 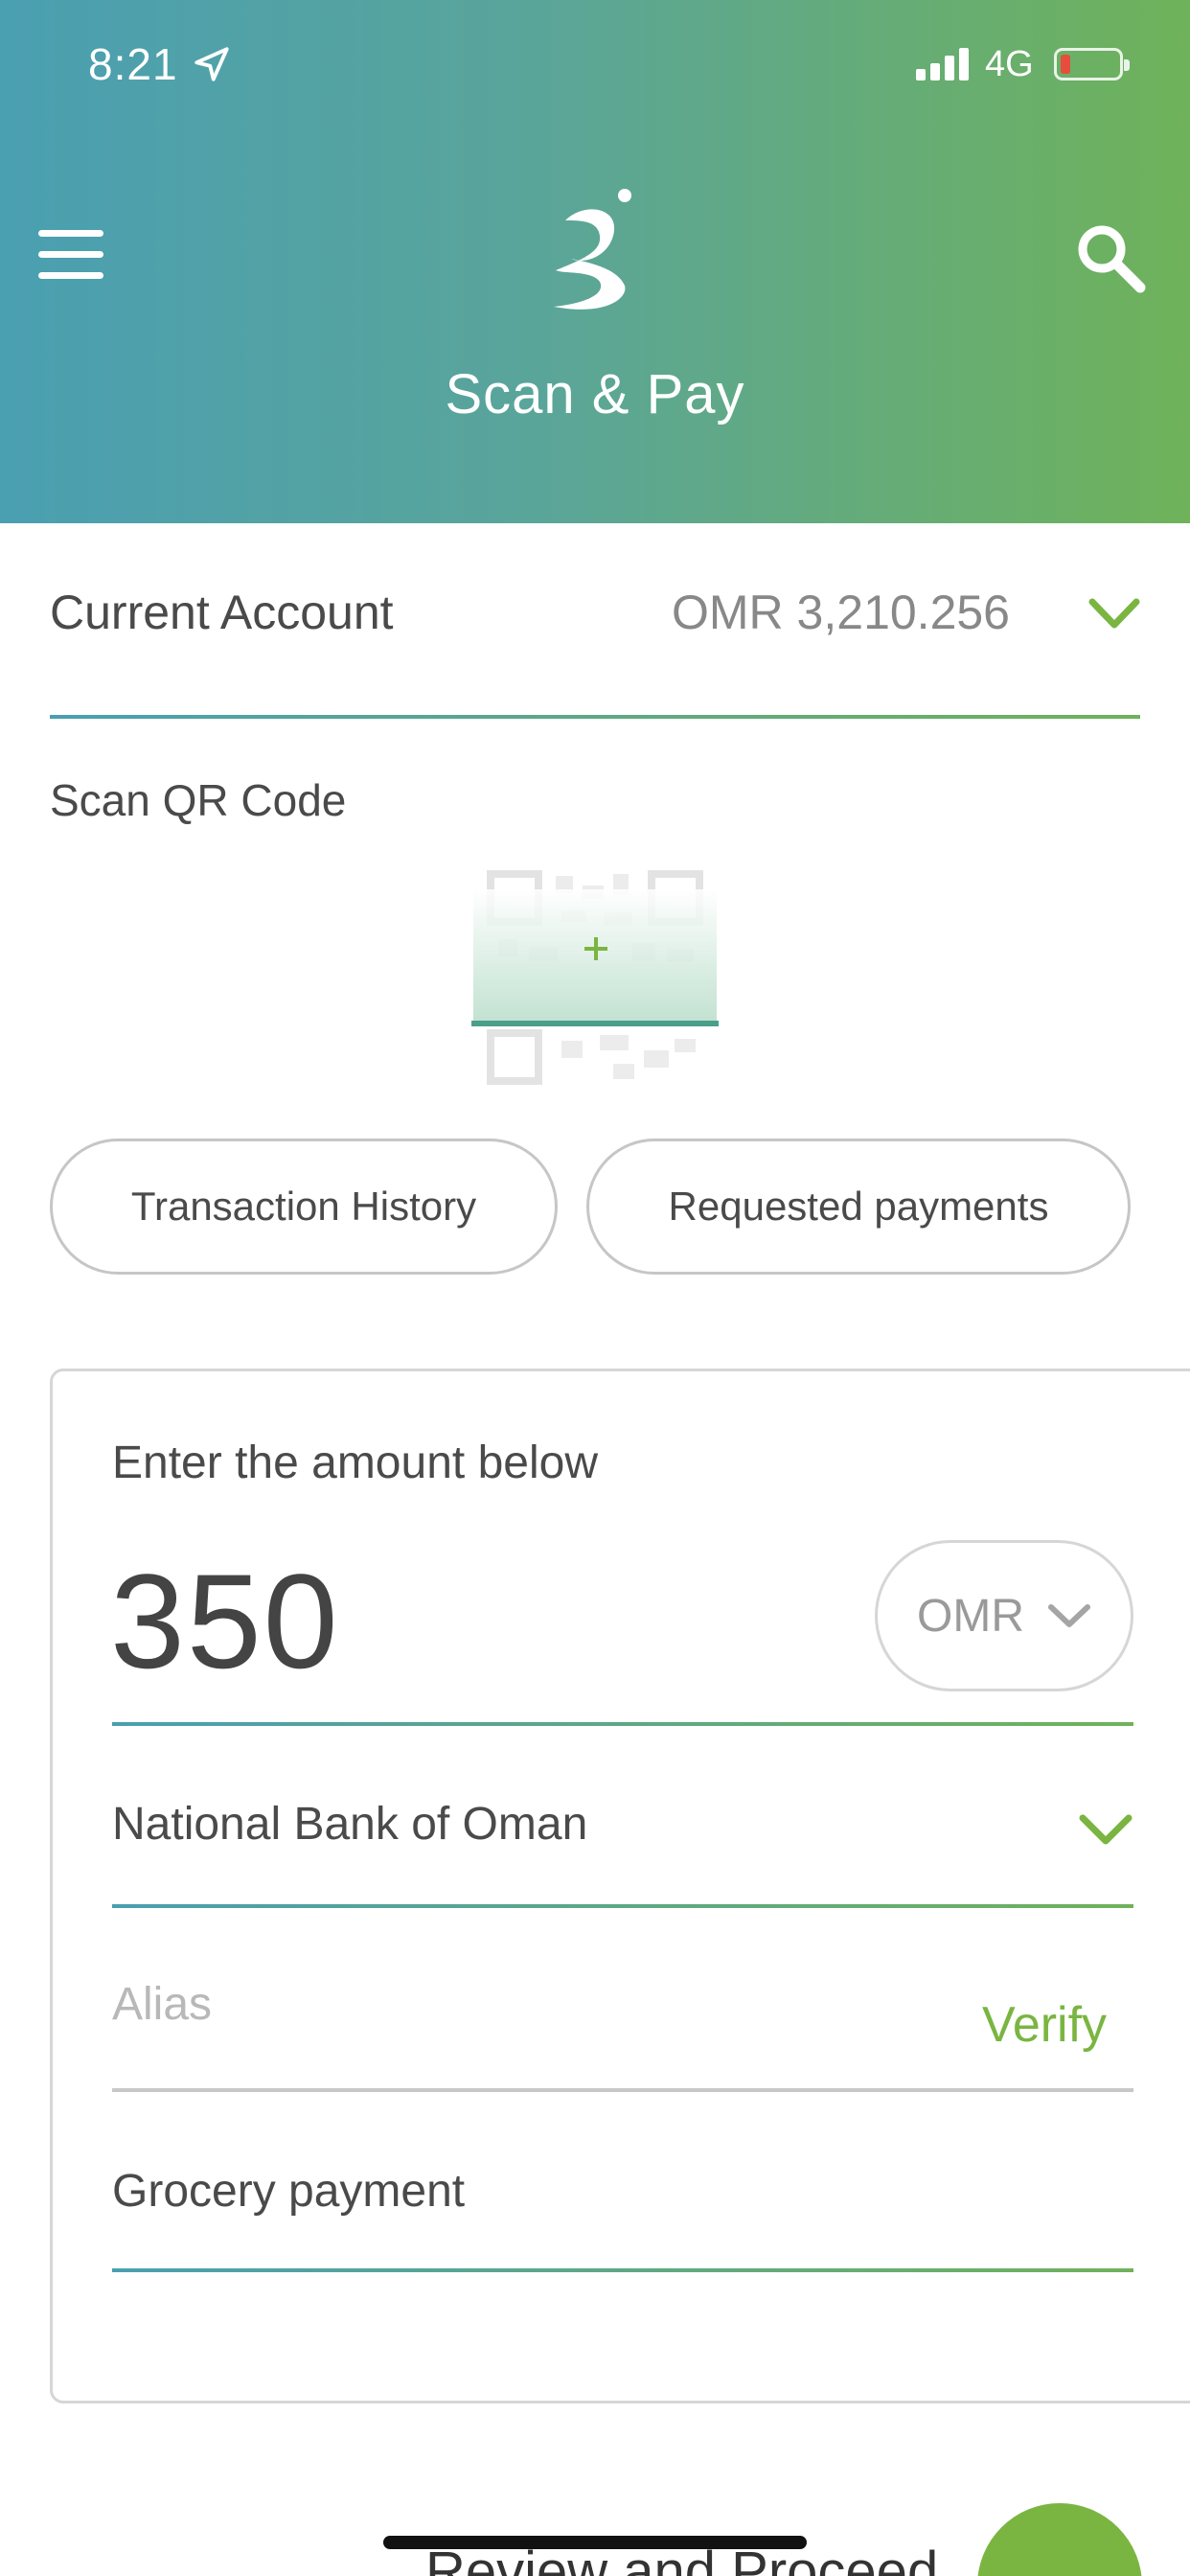 What do you see at coordinates (595, 394) in the screenshot?
I see `page-title: Scan & Pay` at bounding box center [595, 394].